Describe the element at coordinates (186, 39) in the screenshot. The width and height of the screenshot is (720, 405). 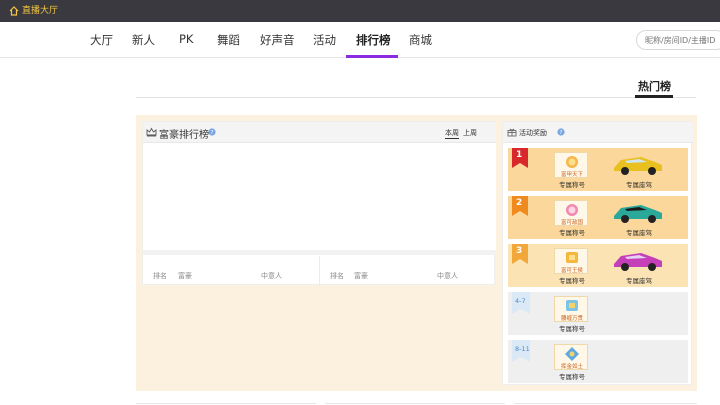
I see `tab-pk: PK` at that location.